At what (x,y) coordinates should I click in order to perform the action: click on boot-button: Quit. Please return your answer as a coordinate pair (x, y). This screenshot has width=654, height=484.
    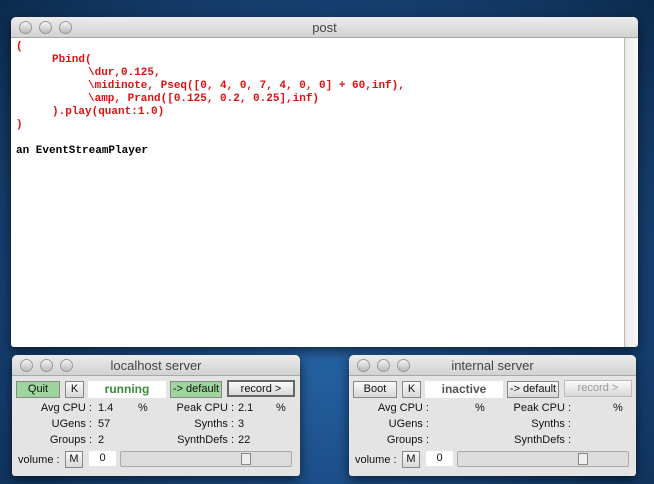
    Looking at the image, I should click on (38, 389).